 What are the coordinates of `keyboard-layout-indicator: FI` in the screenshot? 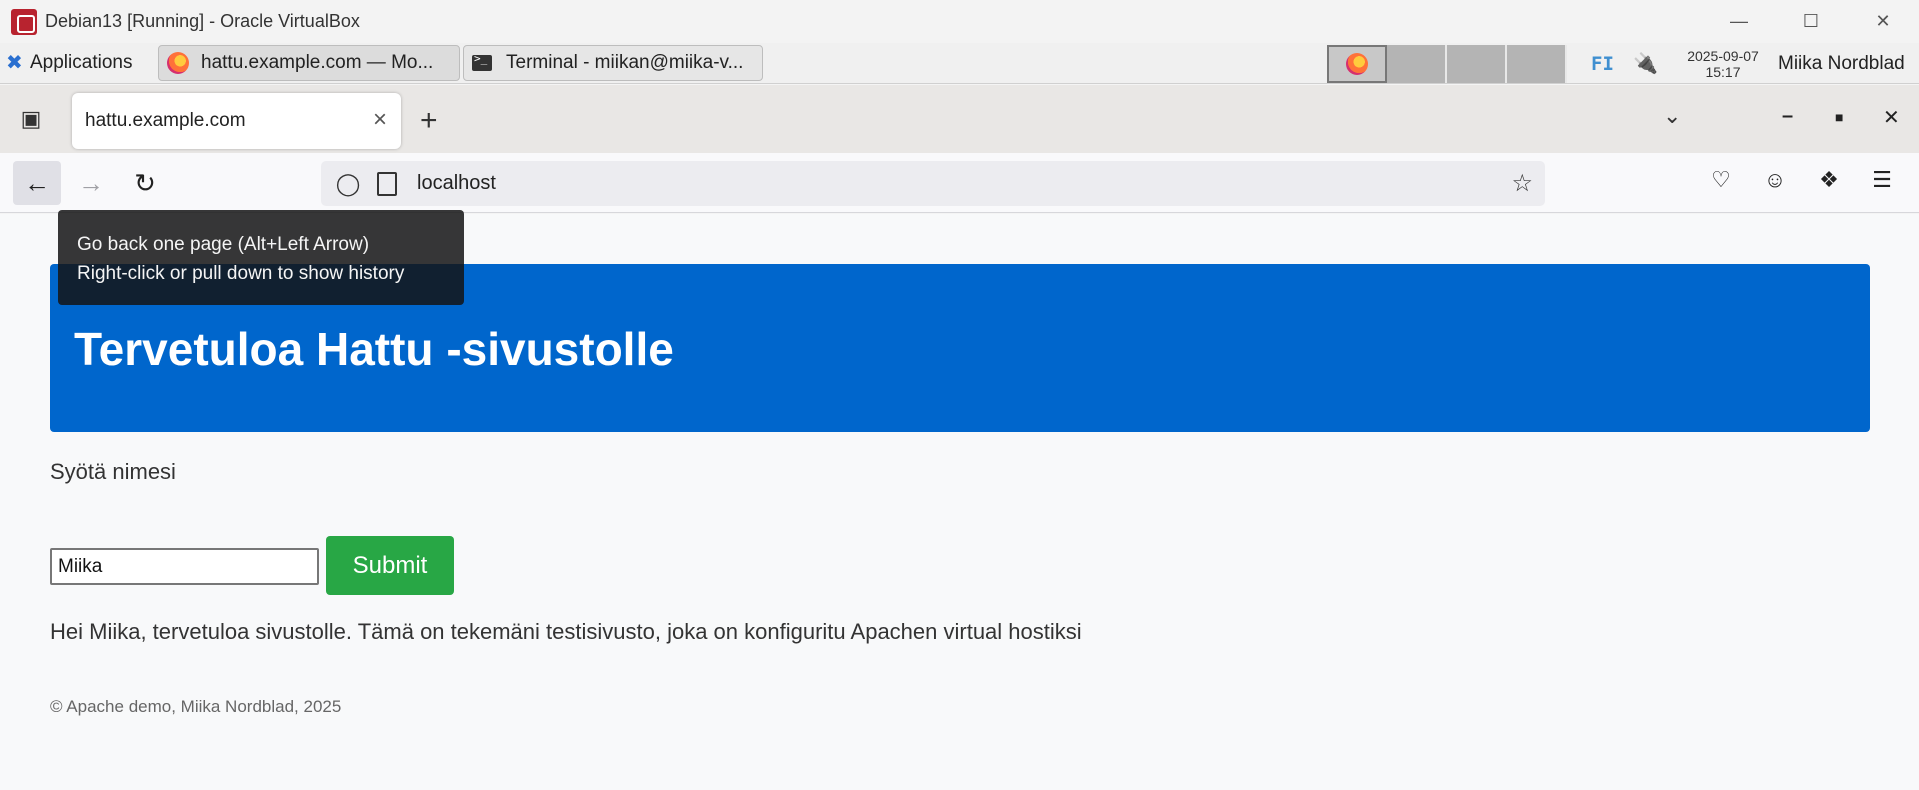 It's located at (1602, 64).